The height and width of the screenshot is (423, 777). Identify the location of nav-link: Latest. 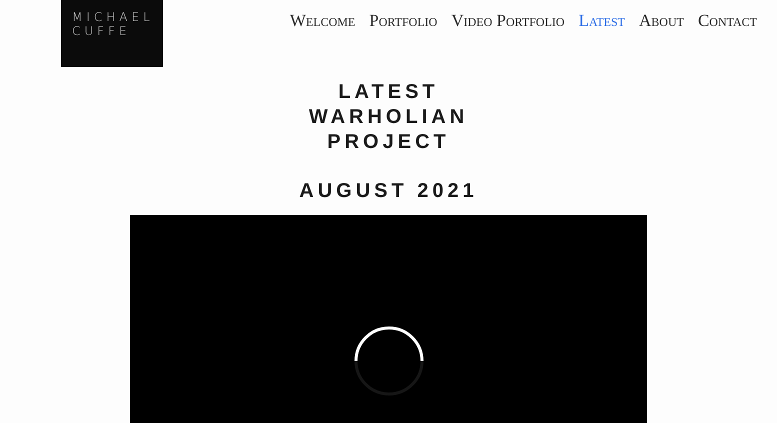
(601, 21).